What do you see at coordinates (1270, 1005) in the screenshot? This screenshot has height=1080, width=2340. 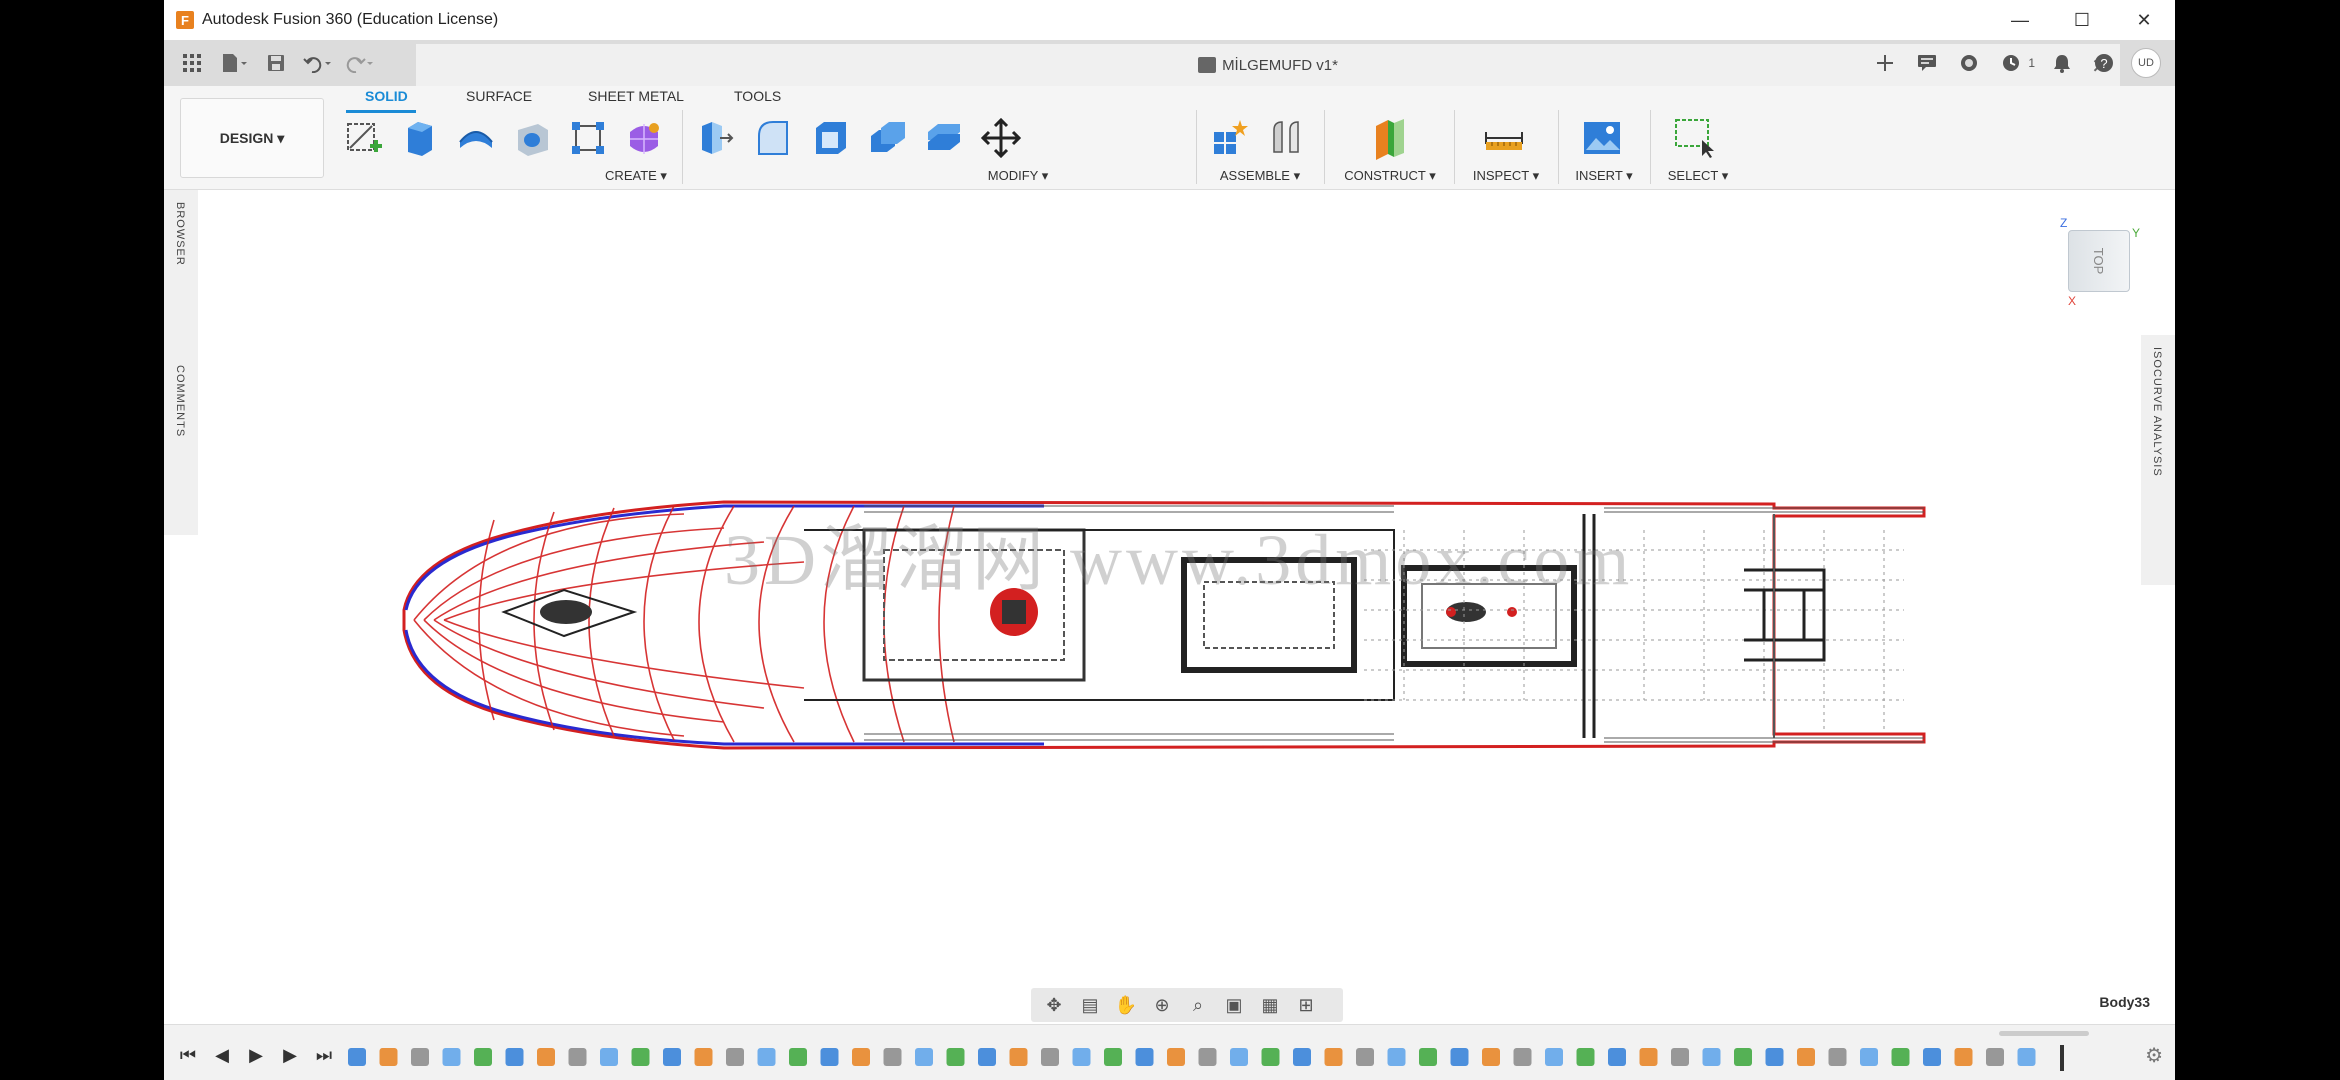 I see `grid-snaps-icon: ▦` at bounding box center [1270, 1005].